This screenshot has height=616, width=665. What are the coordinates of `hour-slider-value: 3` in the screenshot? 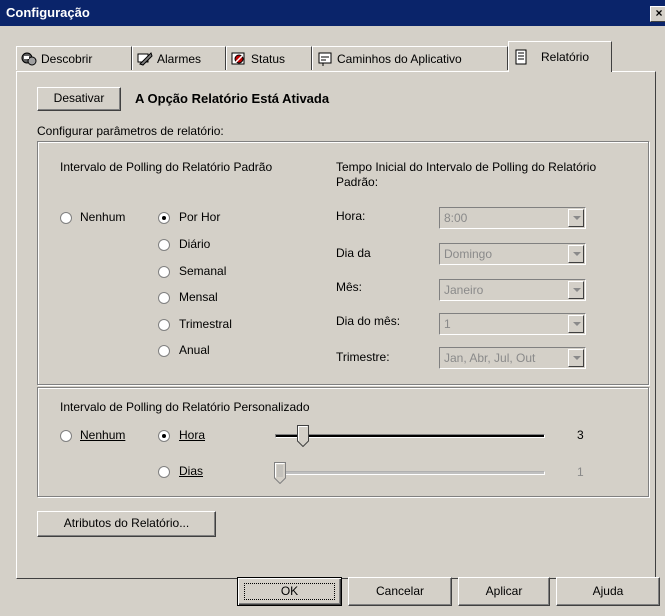 It's located at (580, 435).